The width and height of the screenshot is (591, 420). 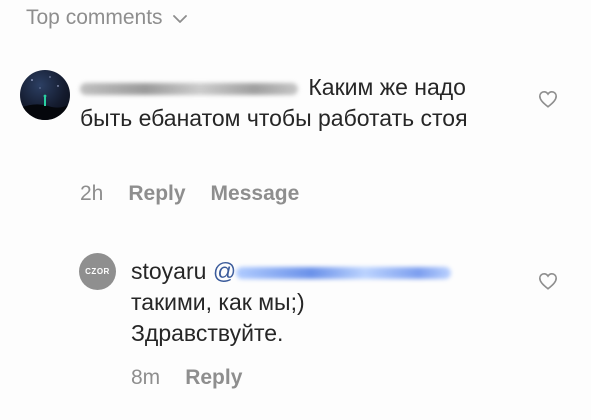 I want to click on reply-comment: stoyaru @ такими, как мы;) Здравствуйте., so click(x=321, y=302).